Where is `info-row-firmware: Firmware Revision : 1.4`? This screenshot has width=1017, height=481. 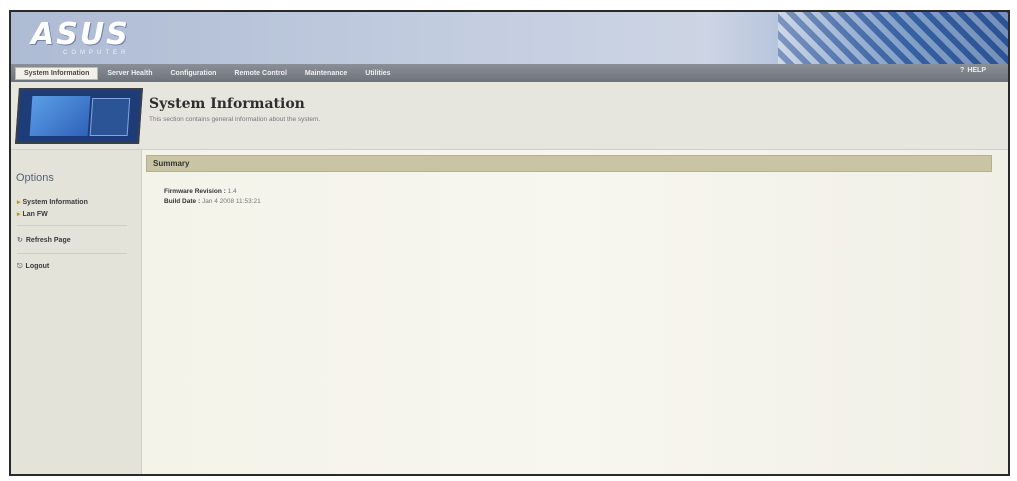
info-row-firmware: Firmware Revision : 1.4 is located at coordinates (200, 191).